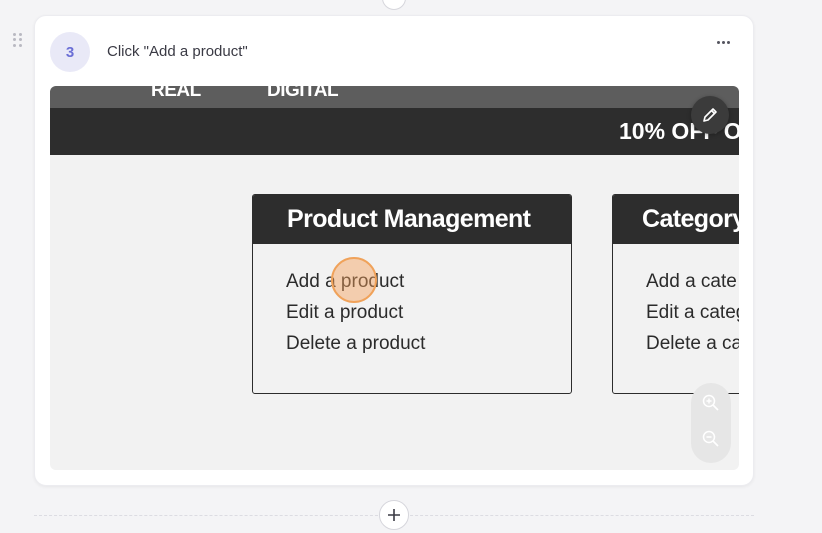 The width and height of the screenshot is (822, 533). I want to click on zoom-controls, so click(711, 423).